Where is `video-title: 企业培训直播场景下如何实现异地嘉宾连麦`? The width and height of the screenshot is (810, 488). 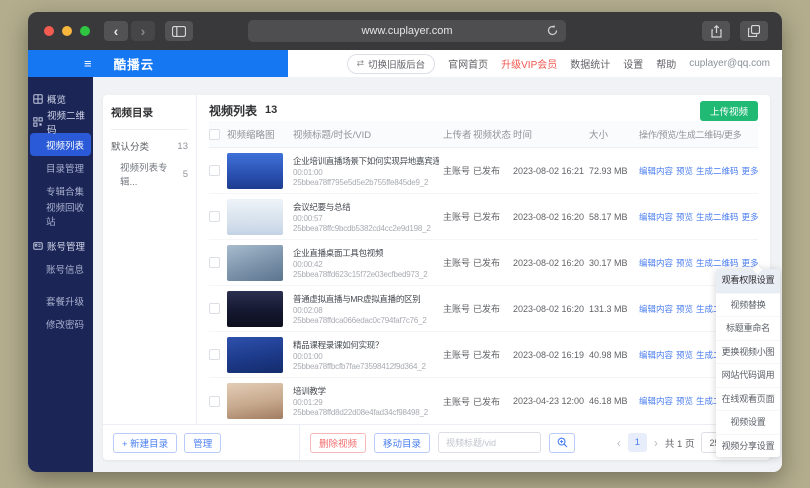 video-title: 企业培训直播场景下如何实现异地嘉宾连麦 is located at coordinates (366, 161).